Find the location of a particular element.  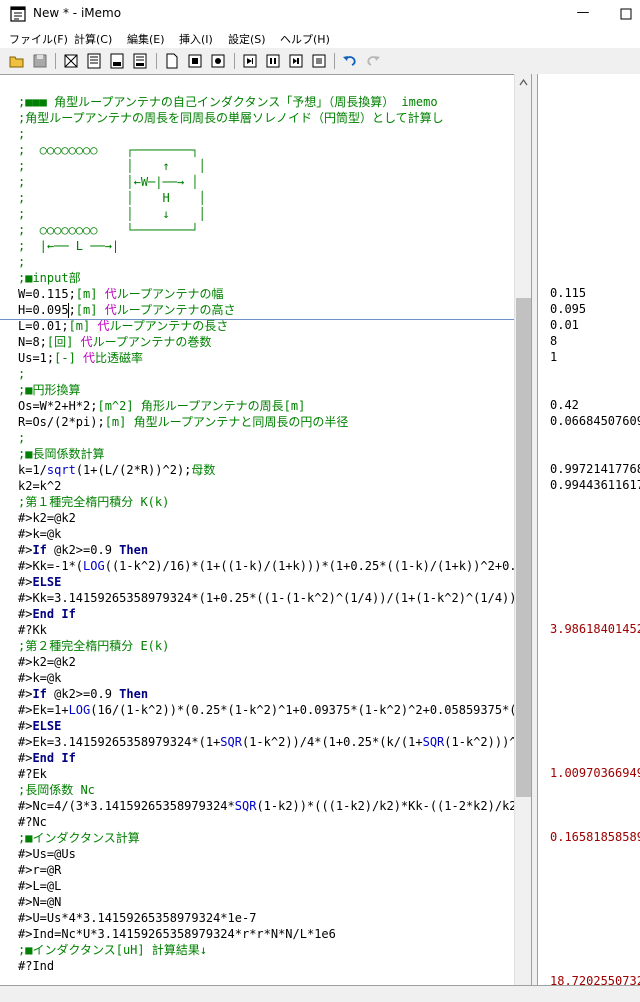

menu-edit: 編集(E) is located at coordinates (146, 39).